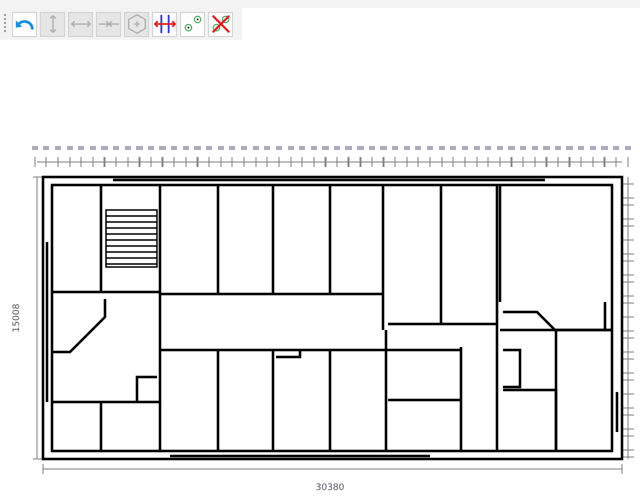  What do you see at coordinates (330, 488) in the screenshot?
I see `width-dimension-label: 30380` at bounding box center [330, 488].